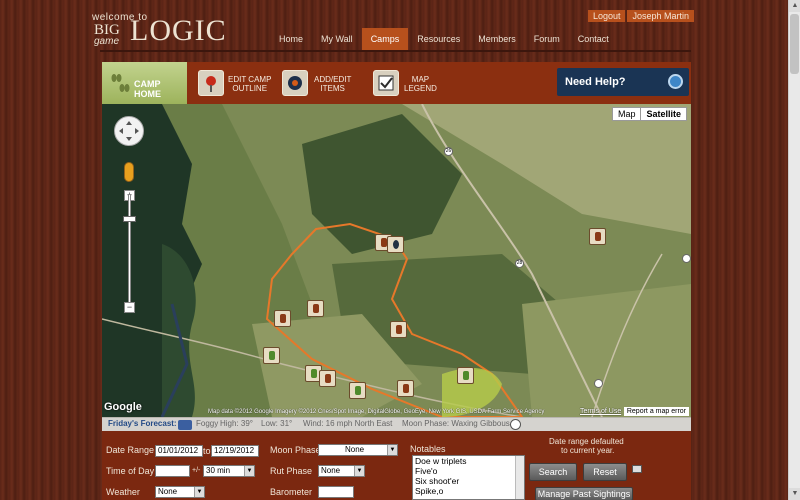 The width and height of the screenshot is (800, 500). Describe the element at coordinates (120, 83) in the screenshot. I see `hoofprint-icon` at that location.